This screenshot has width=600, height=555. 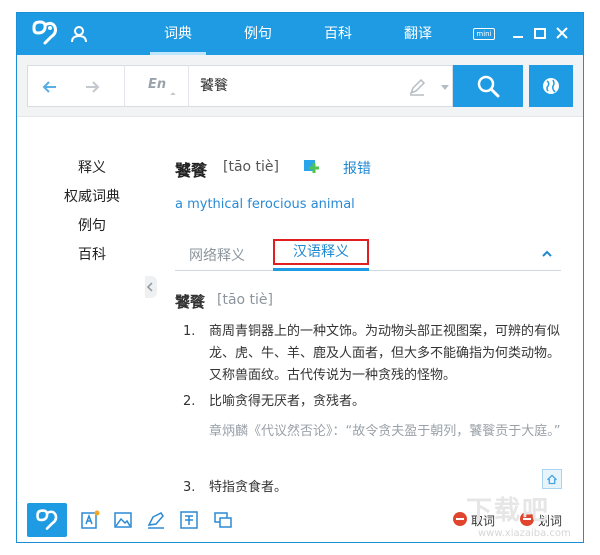 What do you see at coordinates (217, 255) in the screenshot?
I see `tab-web-definition: 网络释义` at bounding box center [217, 255].